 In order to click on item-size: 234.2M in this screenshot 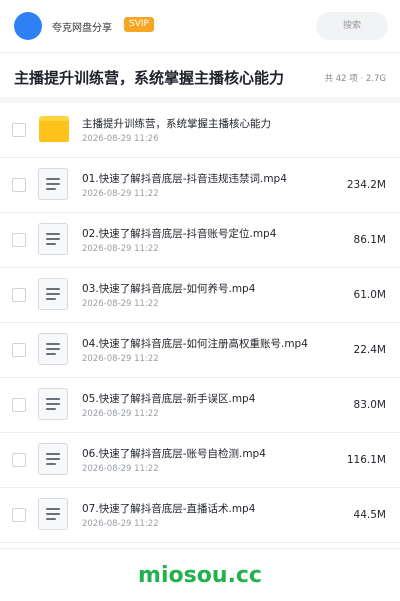, I will do `click(366, 185)`.